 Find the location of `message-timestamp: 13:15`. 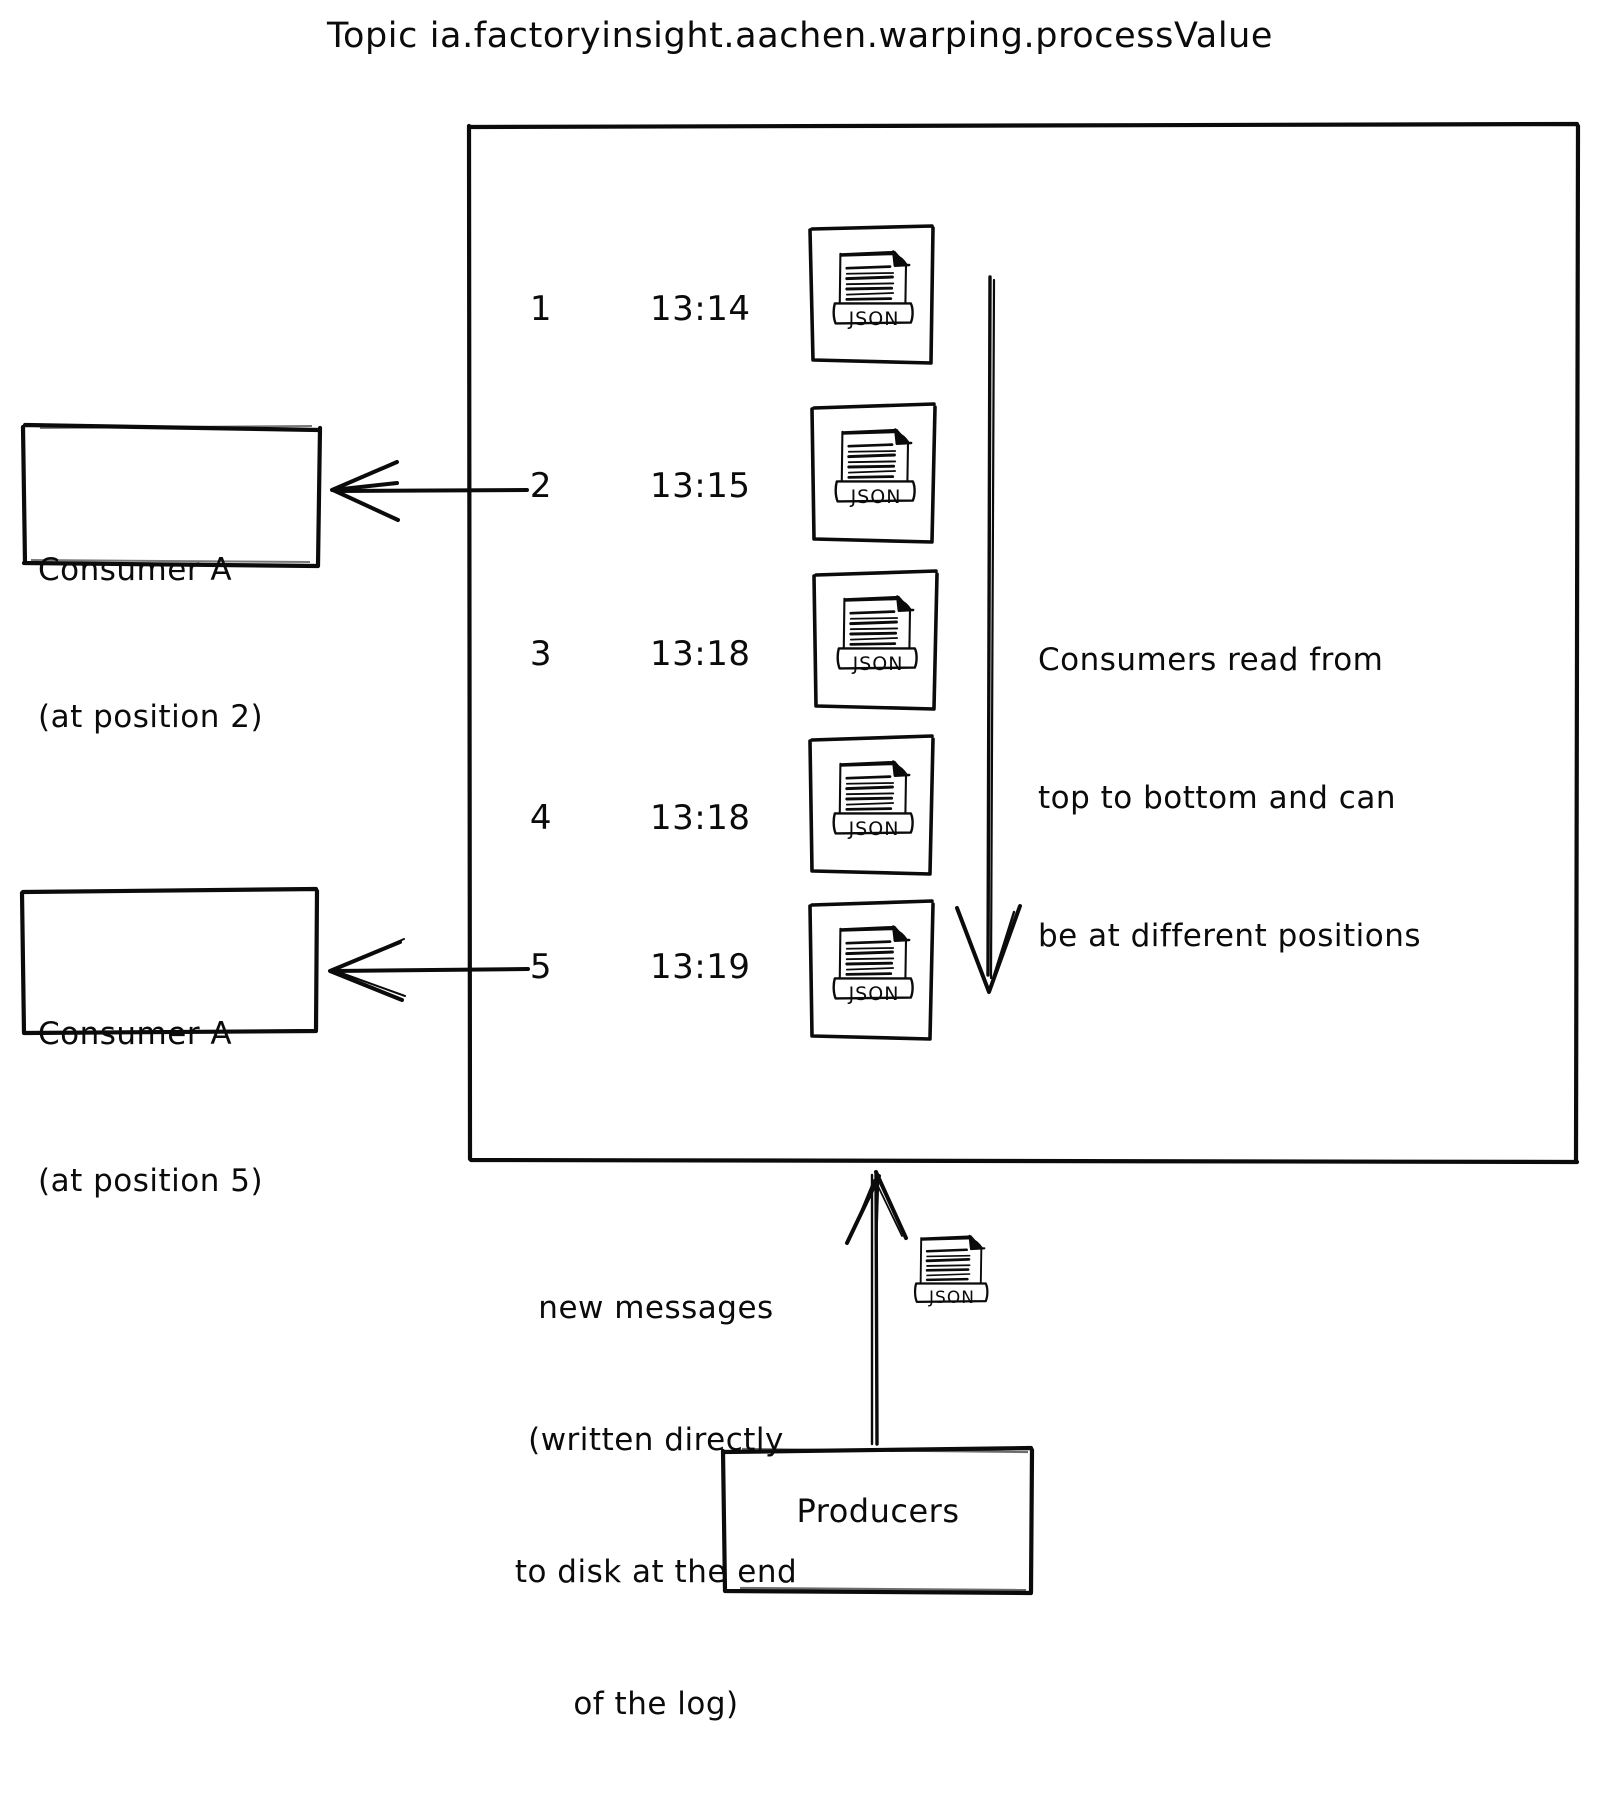

message-timestamp: 13:15 is located at coordinates (700, 486).